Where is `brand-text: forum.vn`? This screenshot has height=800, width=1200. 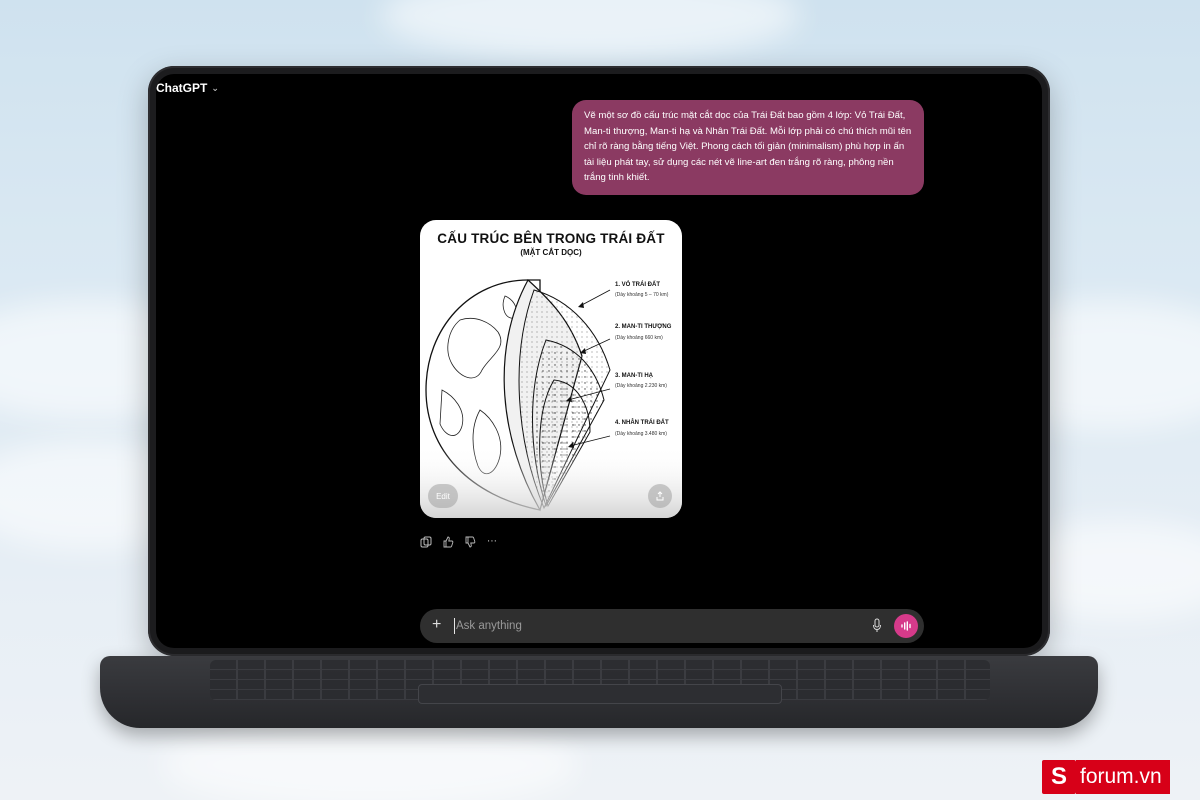
brand-text: forum.vn is located at coordinates (1123, 777).